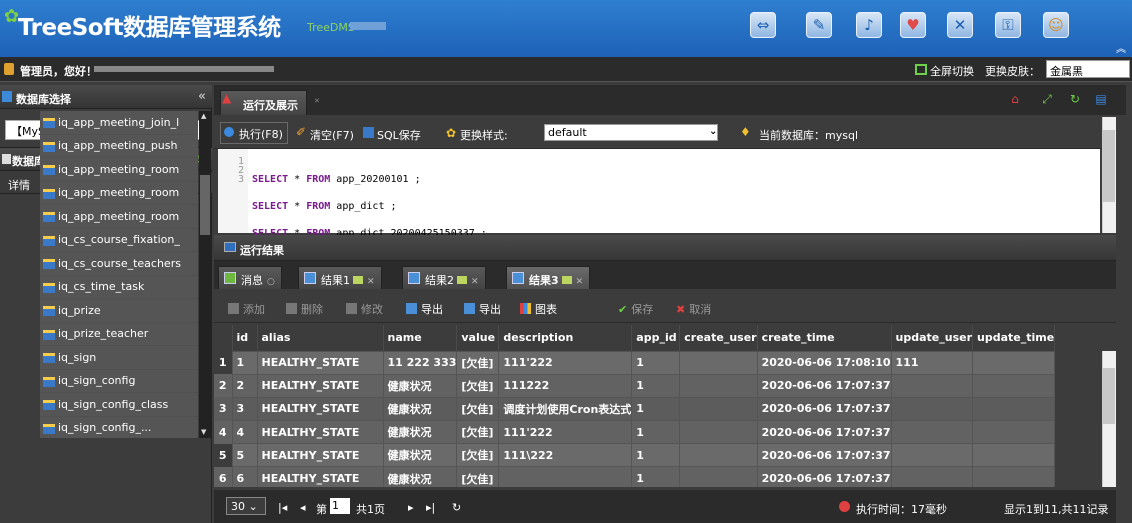 The image size is (1132, 523). Describe the element at coordinates (246, 506) in the screenshot. I see `page-size-select: 30 ⌄` at that location.